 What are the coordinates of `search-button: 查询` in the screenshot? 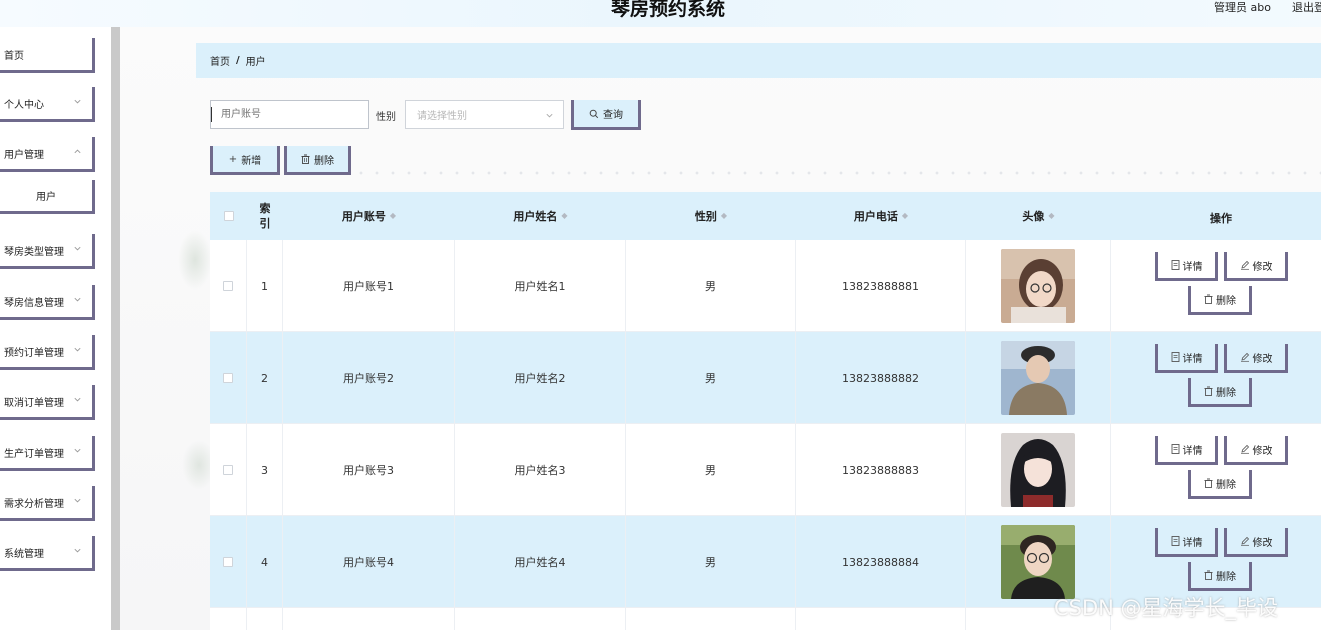 It's located at (606, 115).